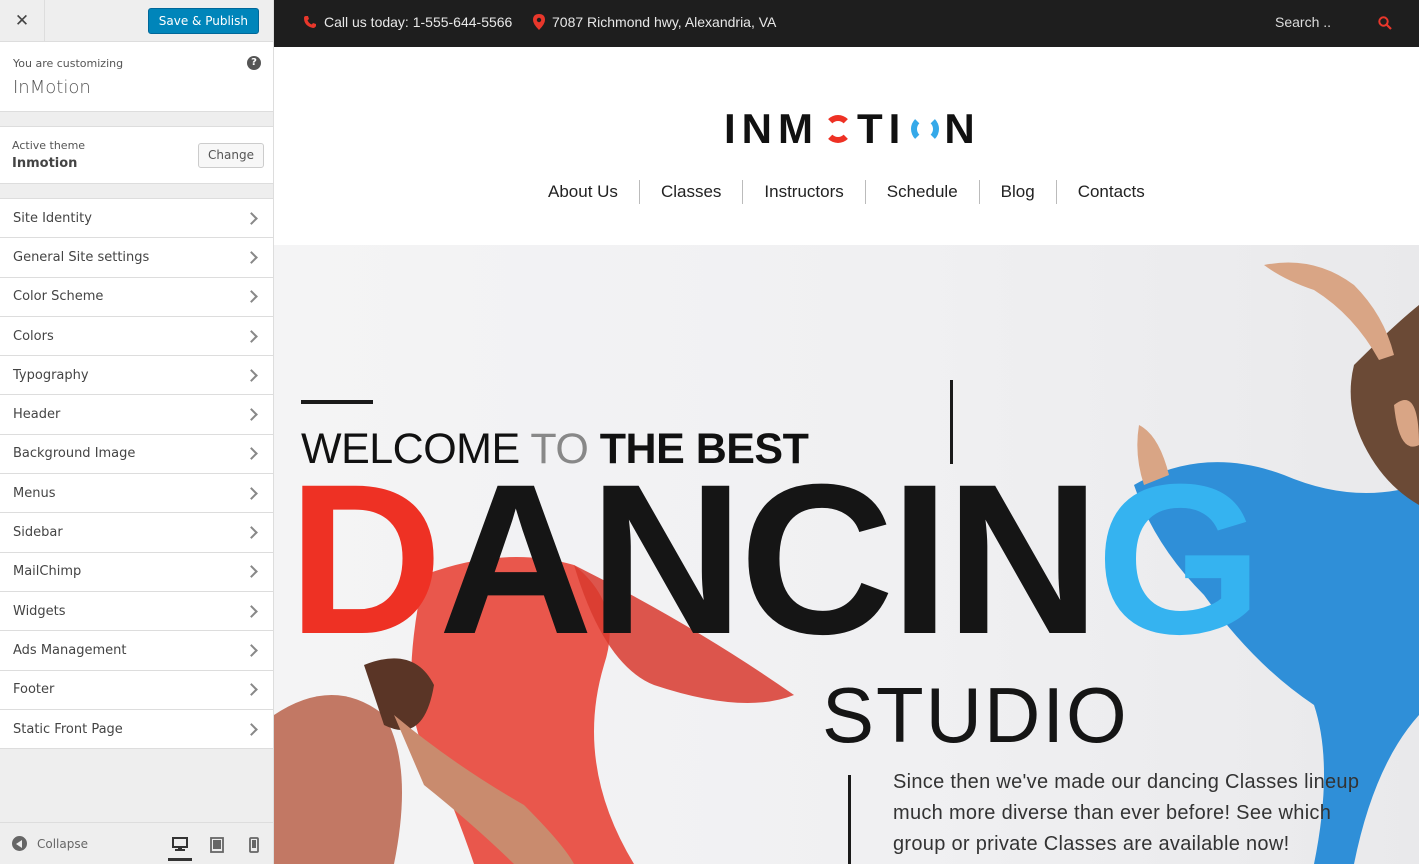  I want to click on mobile-preview-icon, so click(254, 845).